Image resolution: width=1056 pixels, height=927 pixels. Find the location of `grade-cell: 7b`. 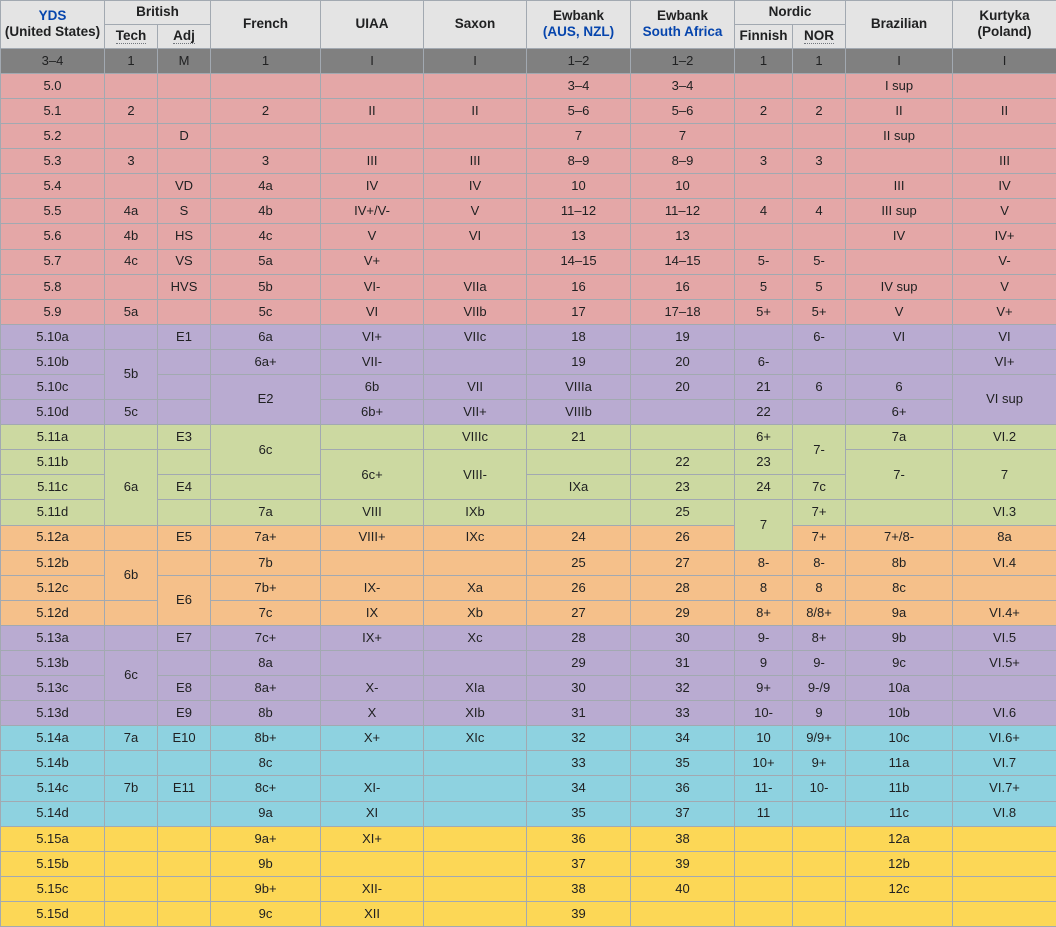

grade-cell: 7b is located at coordinates (266, 562).